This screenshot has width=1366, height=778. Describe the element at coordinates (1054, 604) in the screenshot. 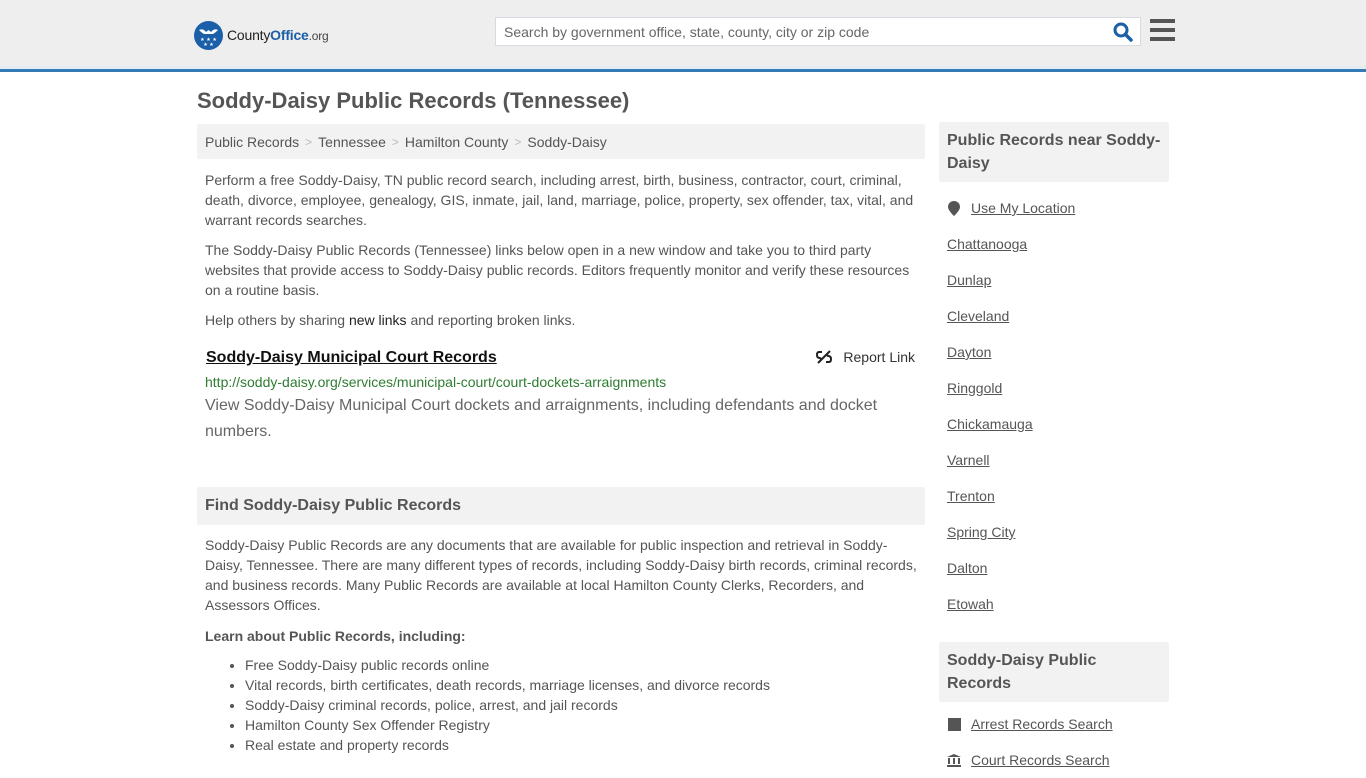

I see `nearby-city-item: Etowah` at that location.